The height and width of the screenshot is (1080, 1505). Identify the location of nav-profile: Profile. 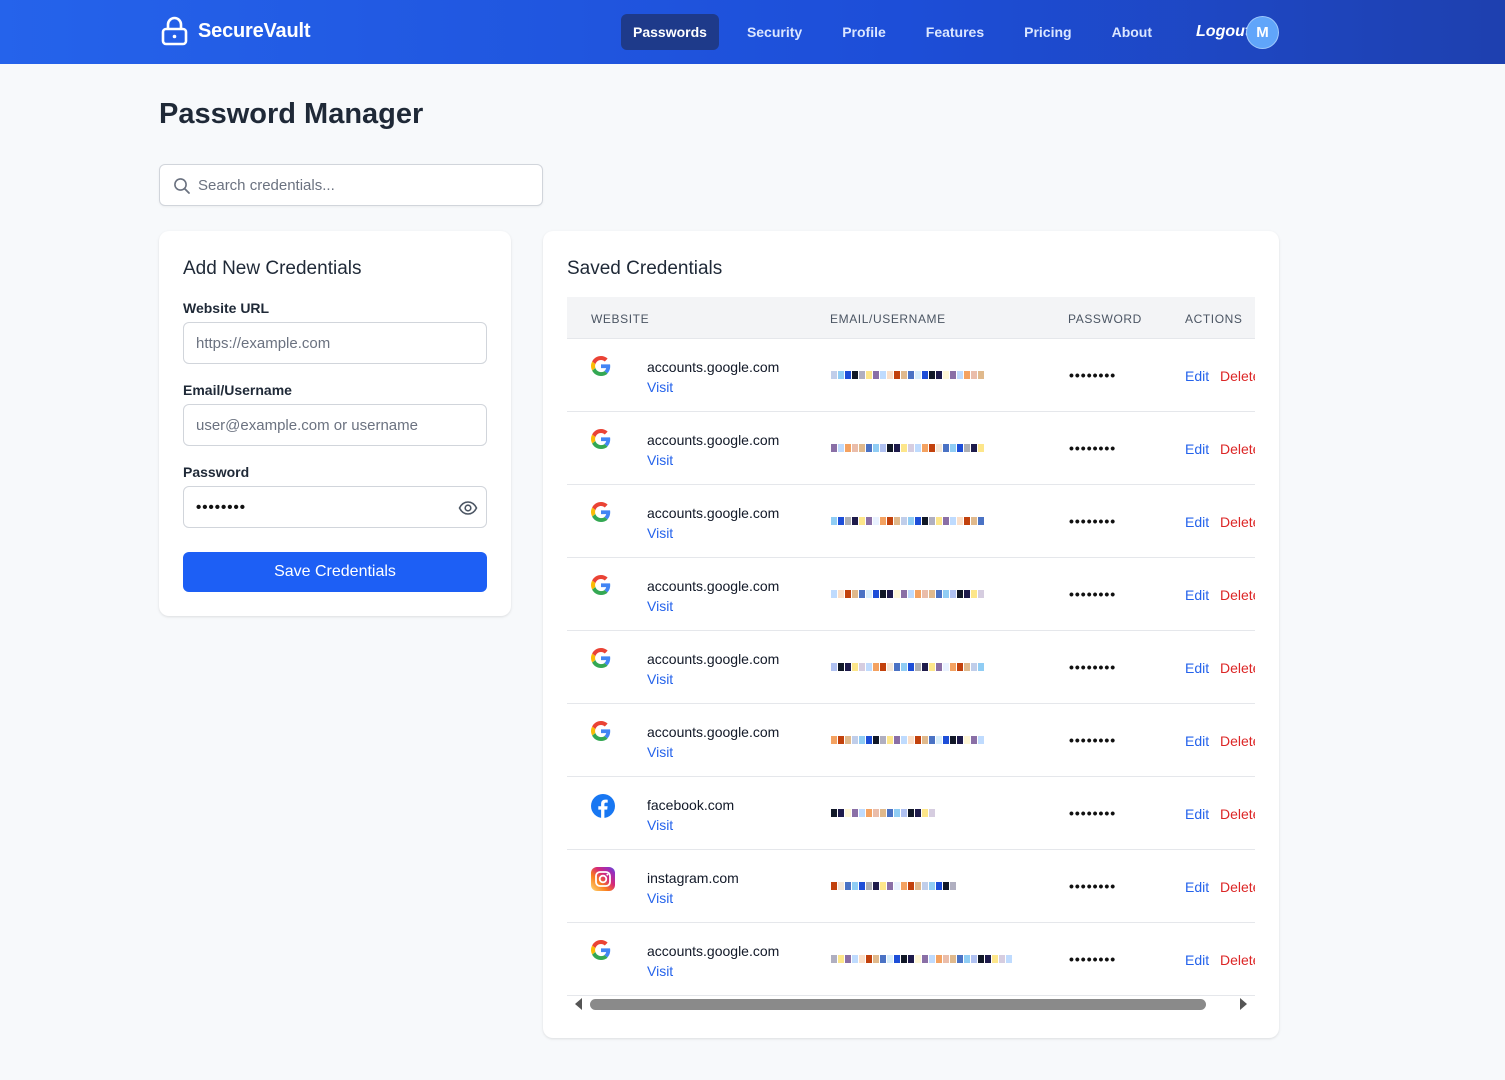
(864, 32).